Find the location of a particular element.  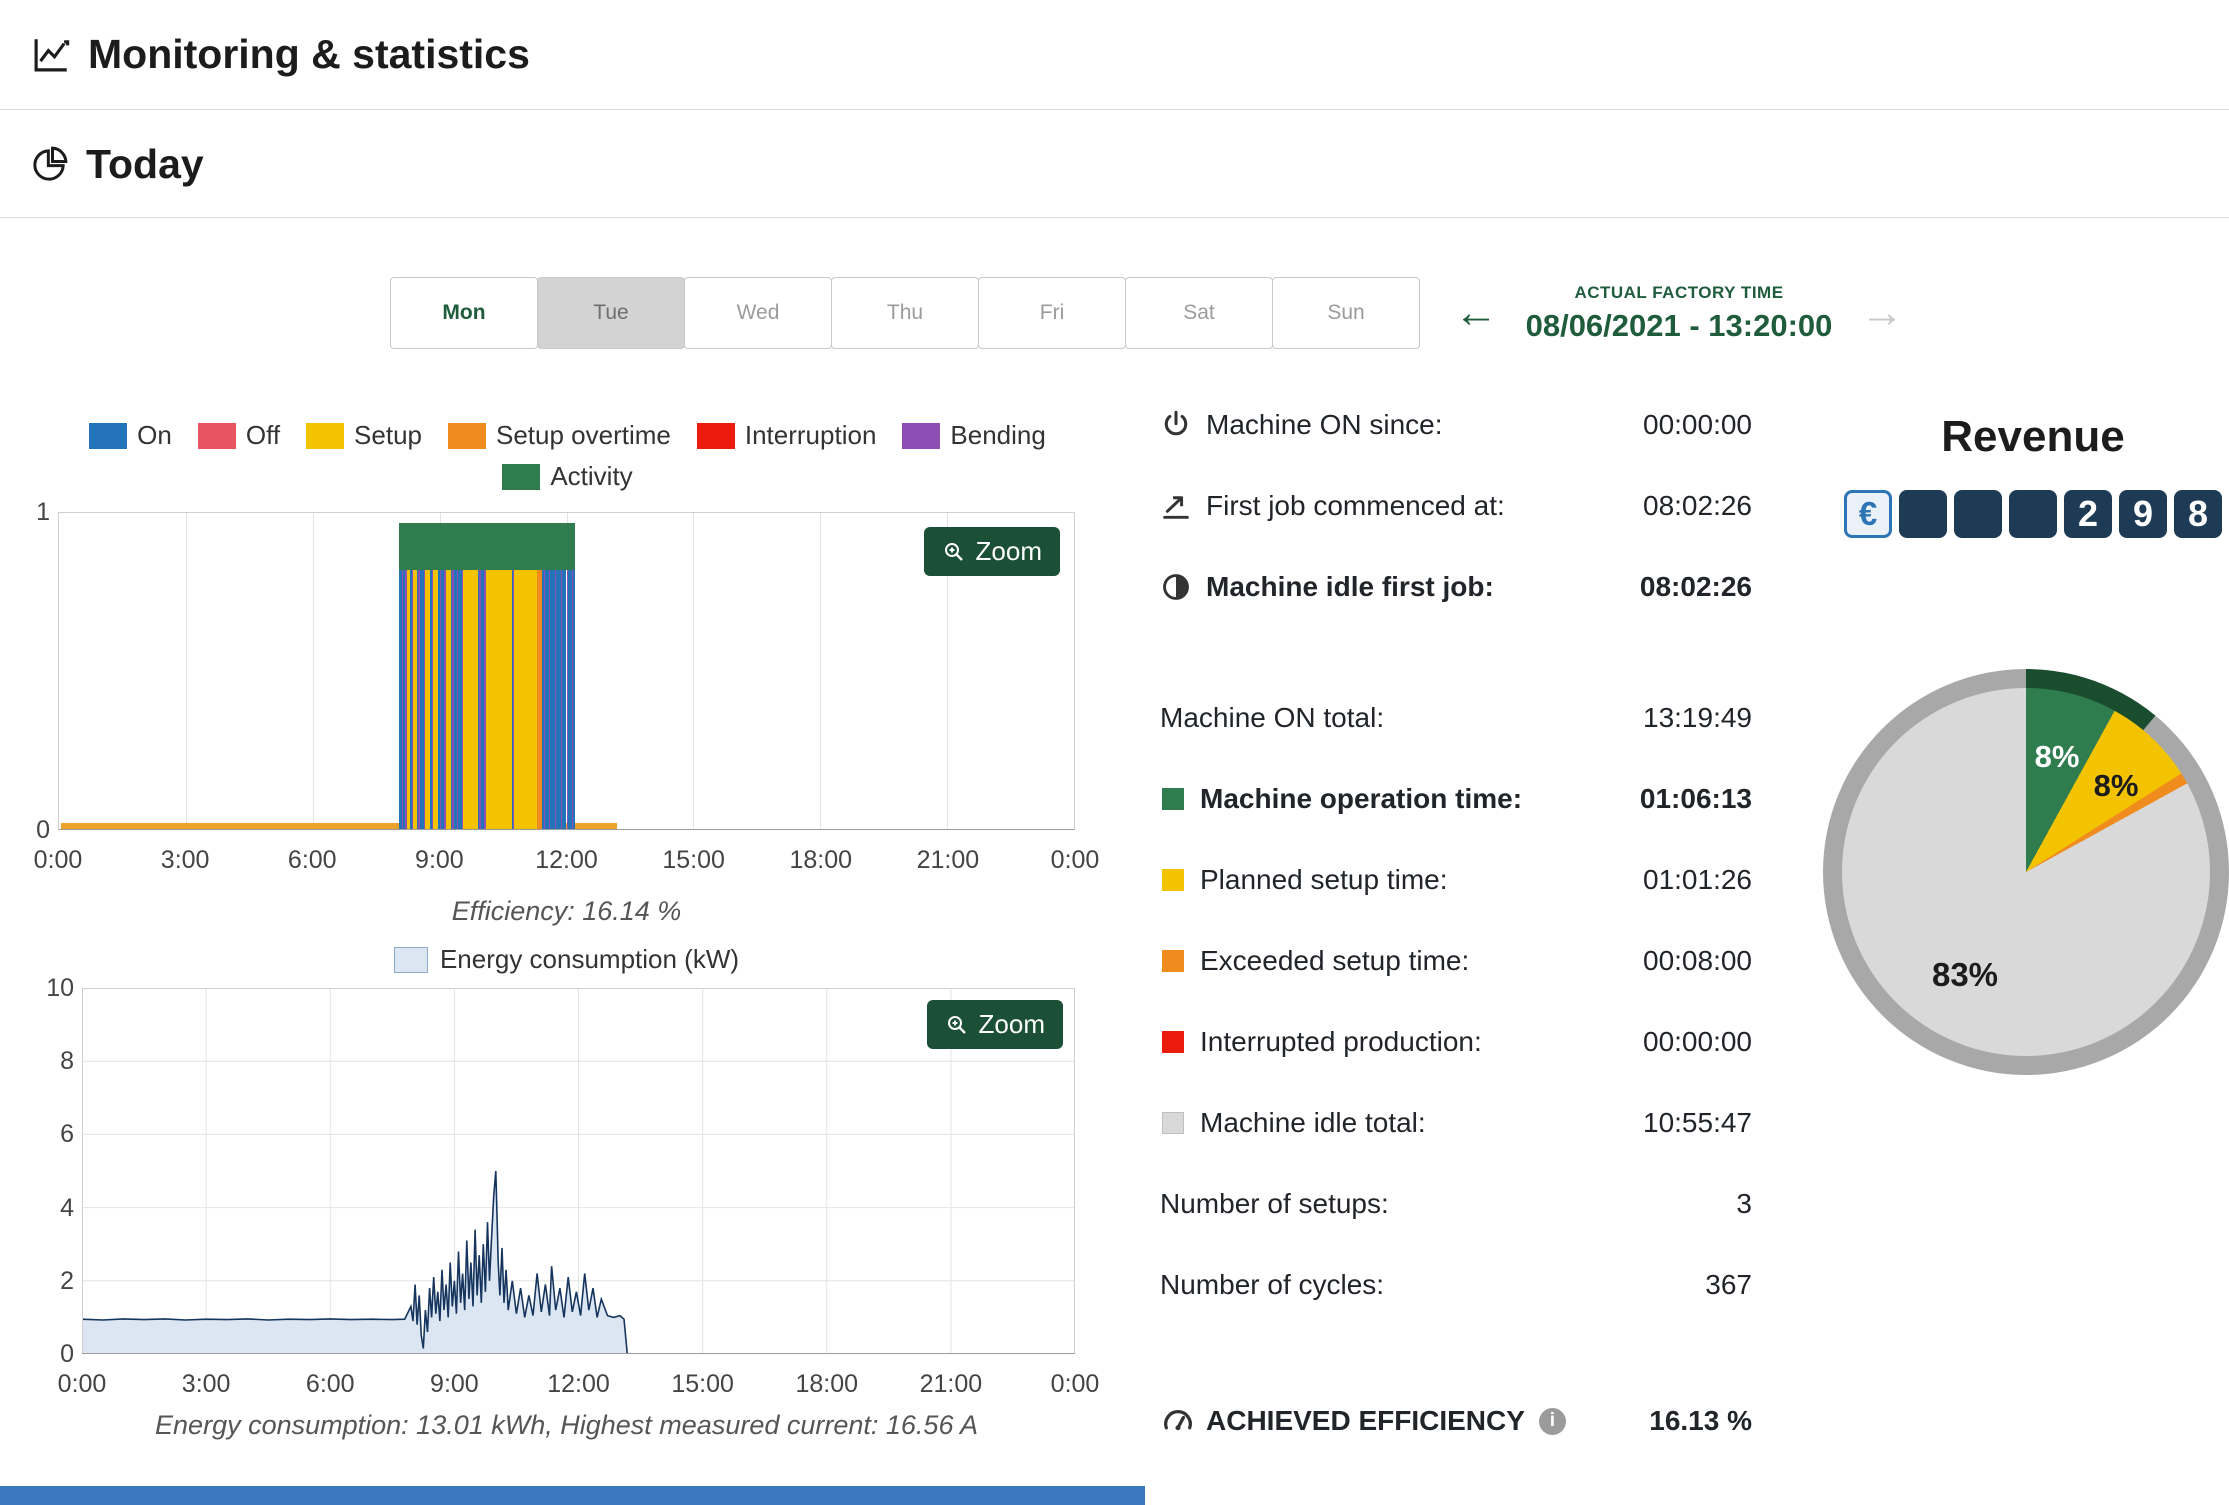

legend-item-bending: Bending is located at coordinates (974, 435).